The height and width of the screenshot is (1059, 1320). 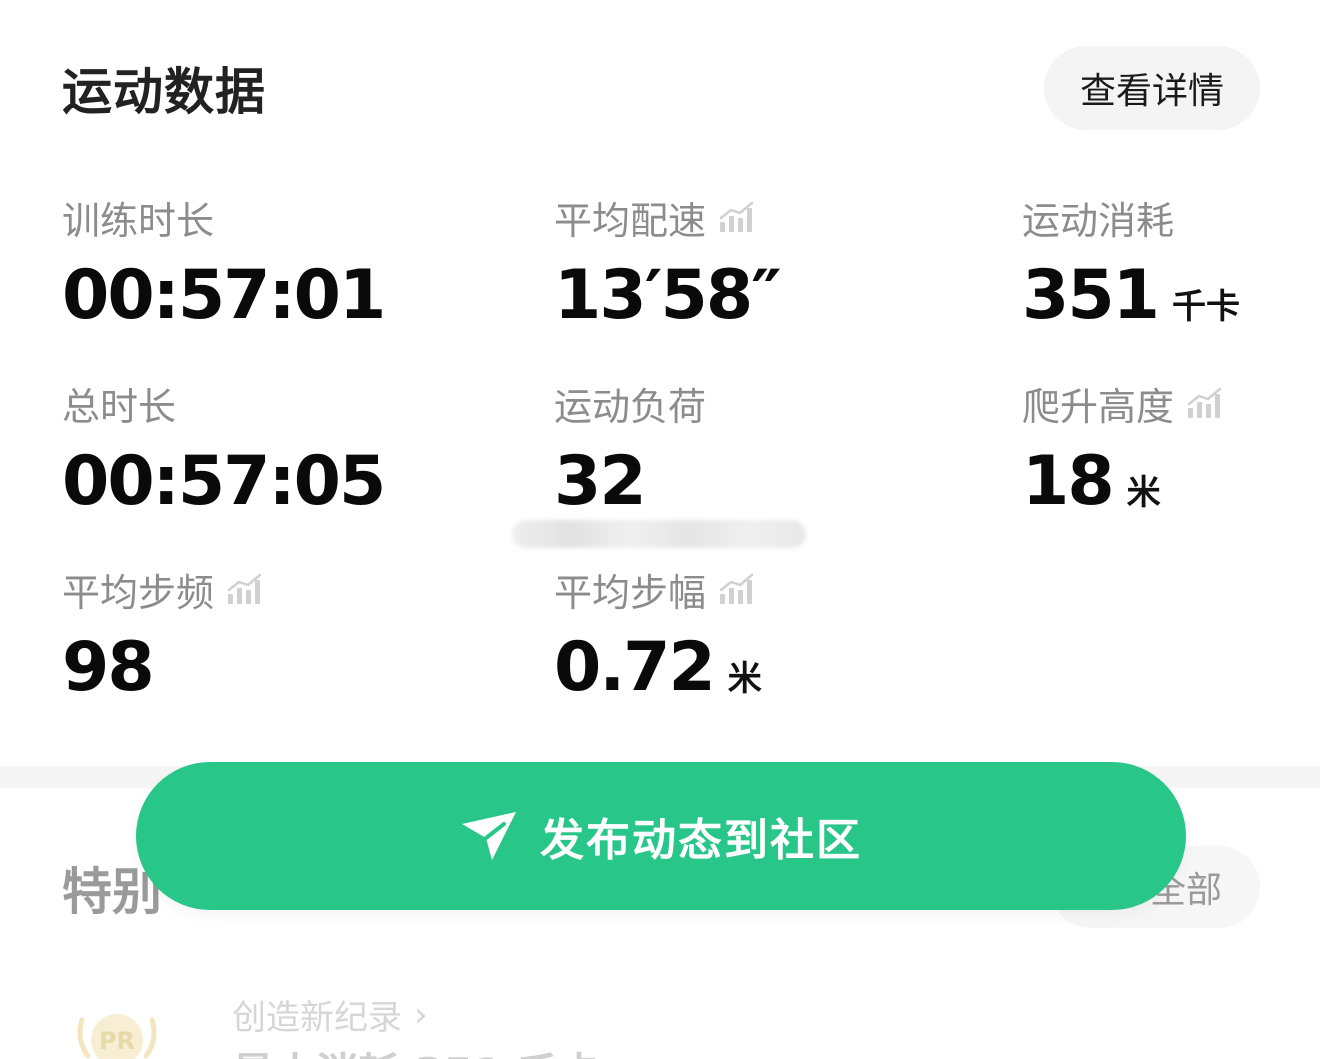 I want to click on metric-value: 0.72, so click(x=635, y=667).